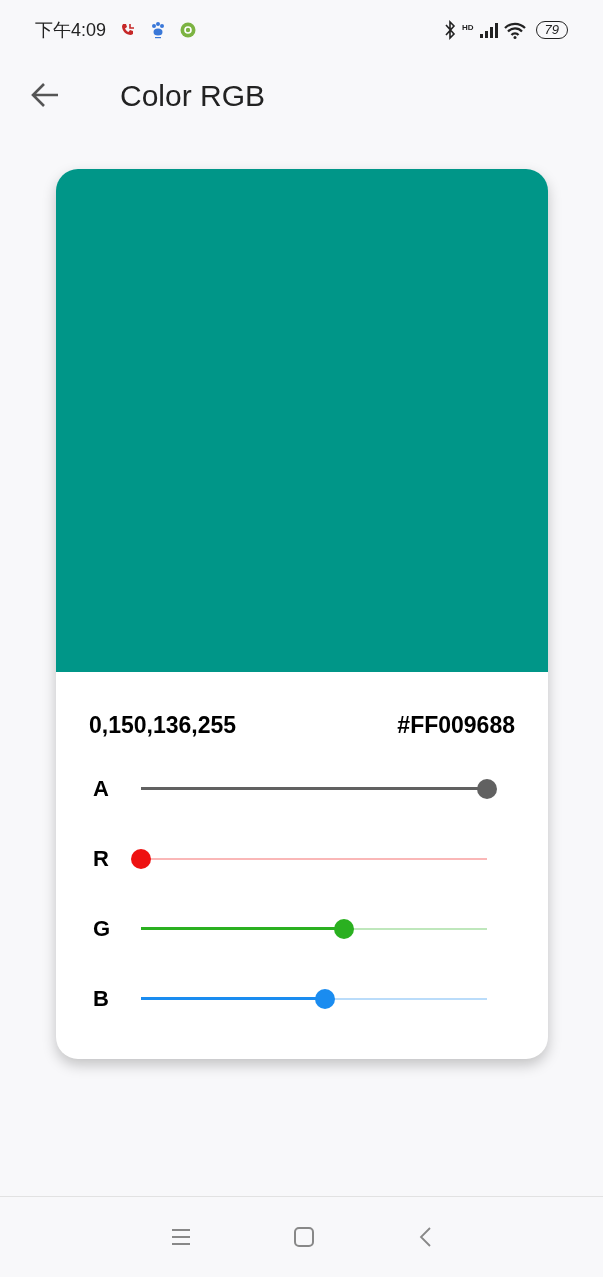 The height and width of the screenshot is (1277, 603). I want to click on channel-label: R, so click(101, 859).